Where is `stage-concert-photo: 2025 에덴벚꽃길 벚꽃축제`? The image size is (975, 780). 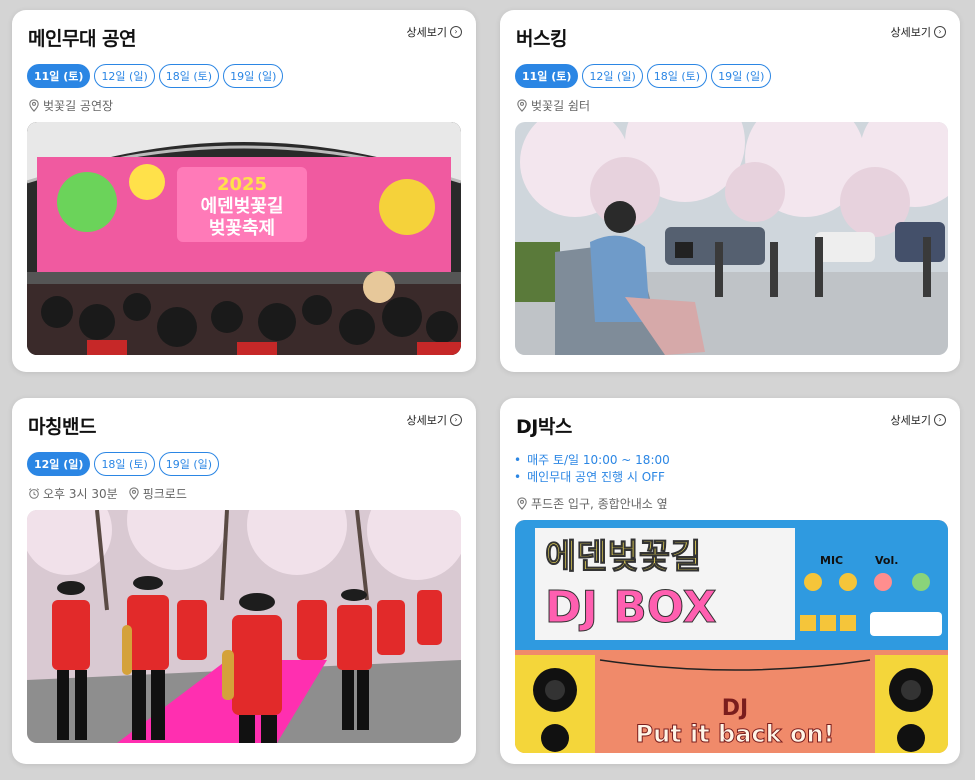 stage-concert-photo: 2025 에덴벚꽃길 벚꽃축제 is located at coordinates (244, 238).